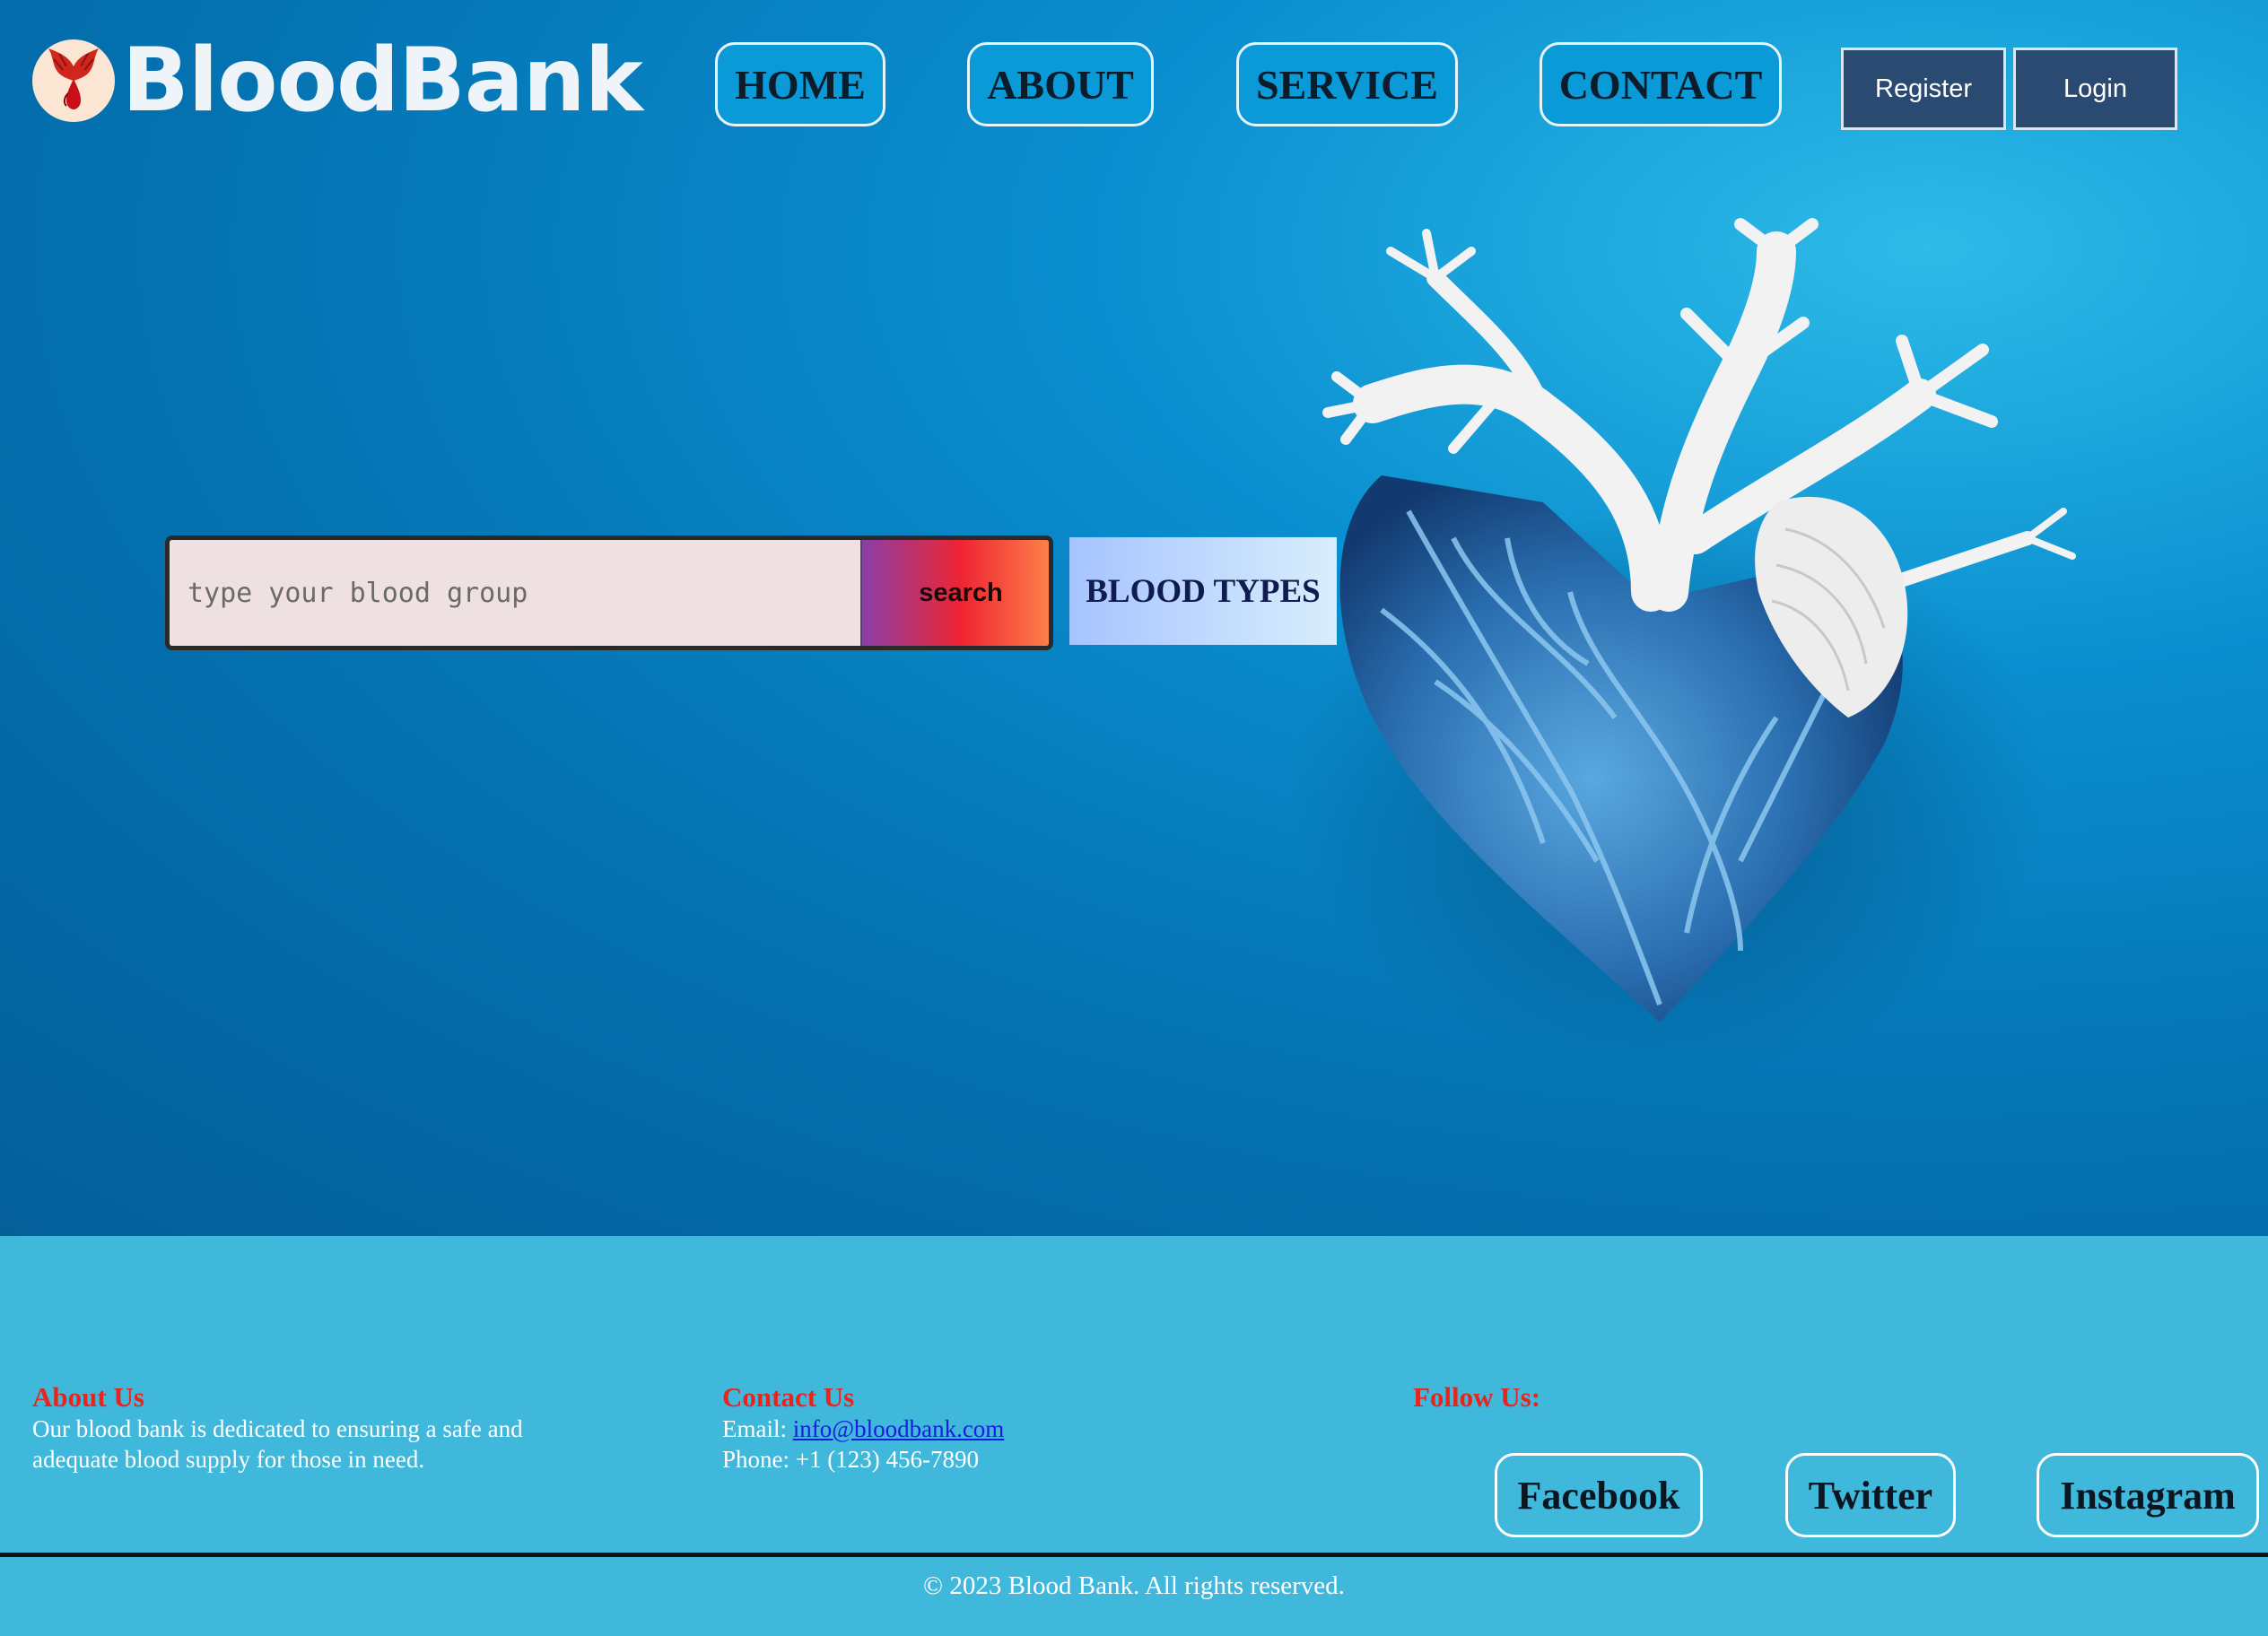 This screenshot has height=1636, width=2268. I want to click on nav-service-button: SERVICE, so click(1347, 84).